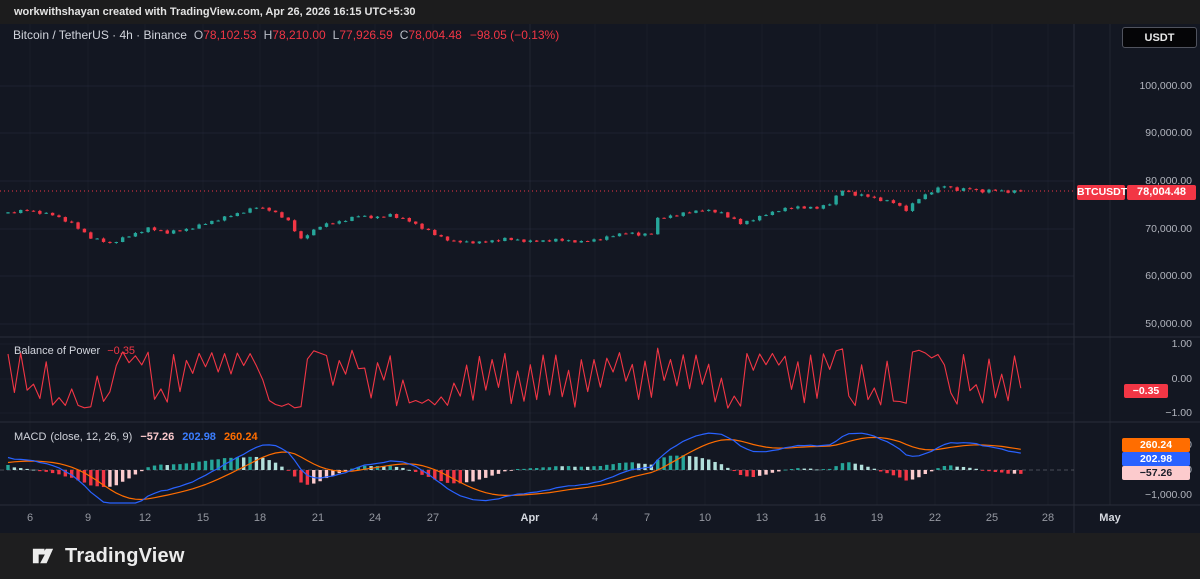 The image size is (1200, 579). Describe the element at coordinates (762, 518) in the screenshot. I see `time-tick-label: 13` at that location.